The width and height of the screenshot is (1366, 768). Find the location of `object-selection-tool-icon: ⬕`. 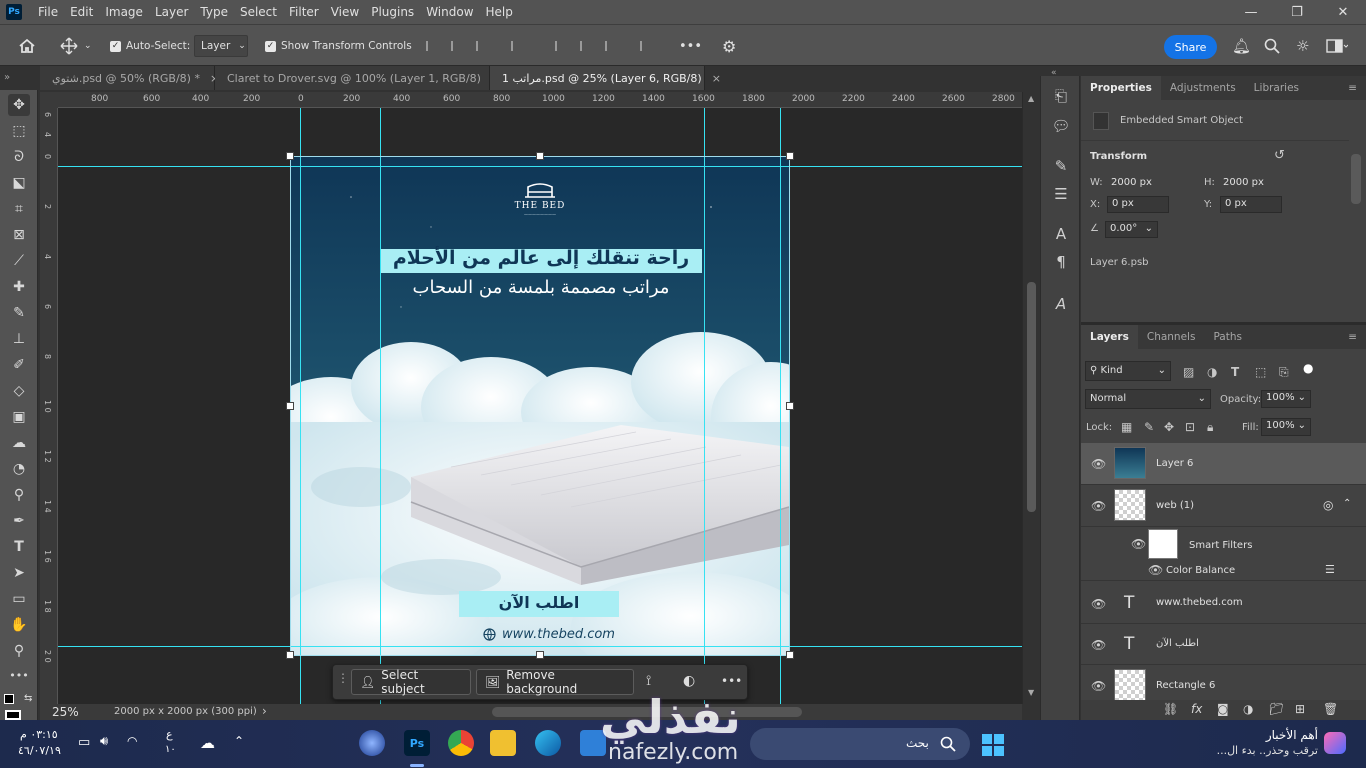

object-selection-tool-icon: ⬕ is located at coordinates (19, 183).